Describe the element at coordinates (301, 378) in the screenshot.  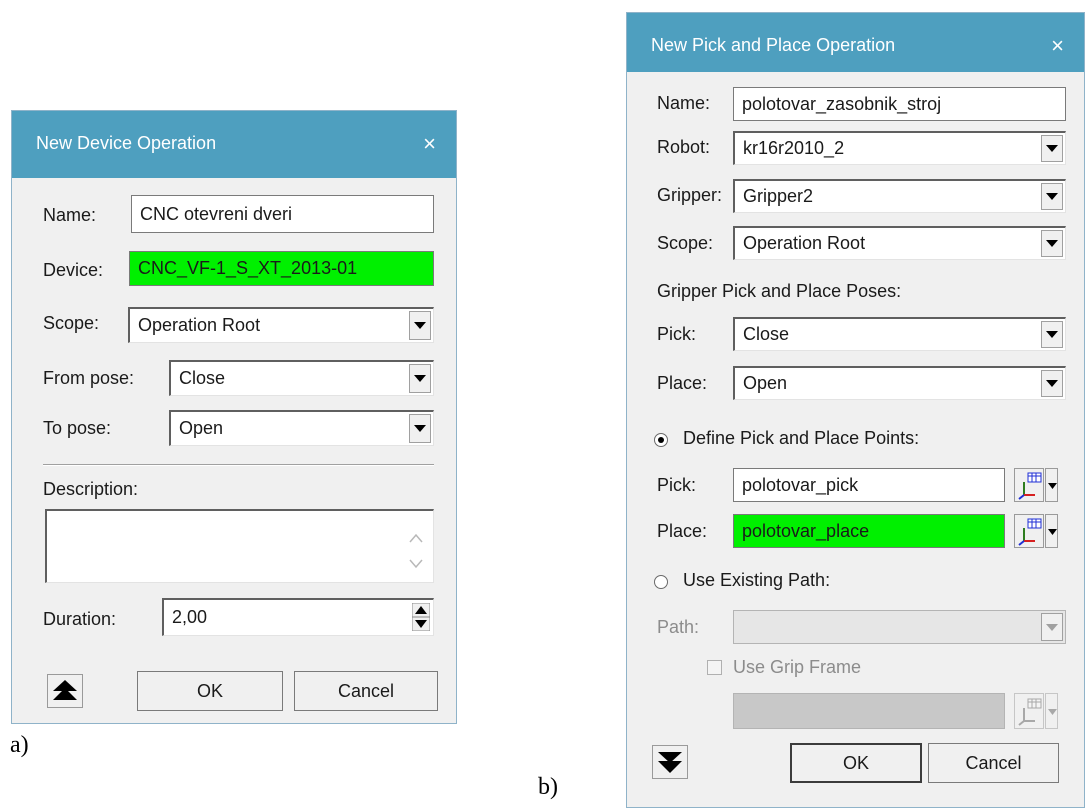
I see `from-pose-select: Close` at that location.